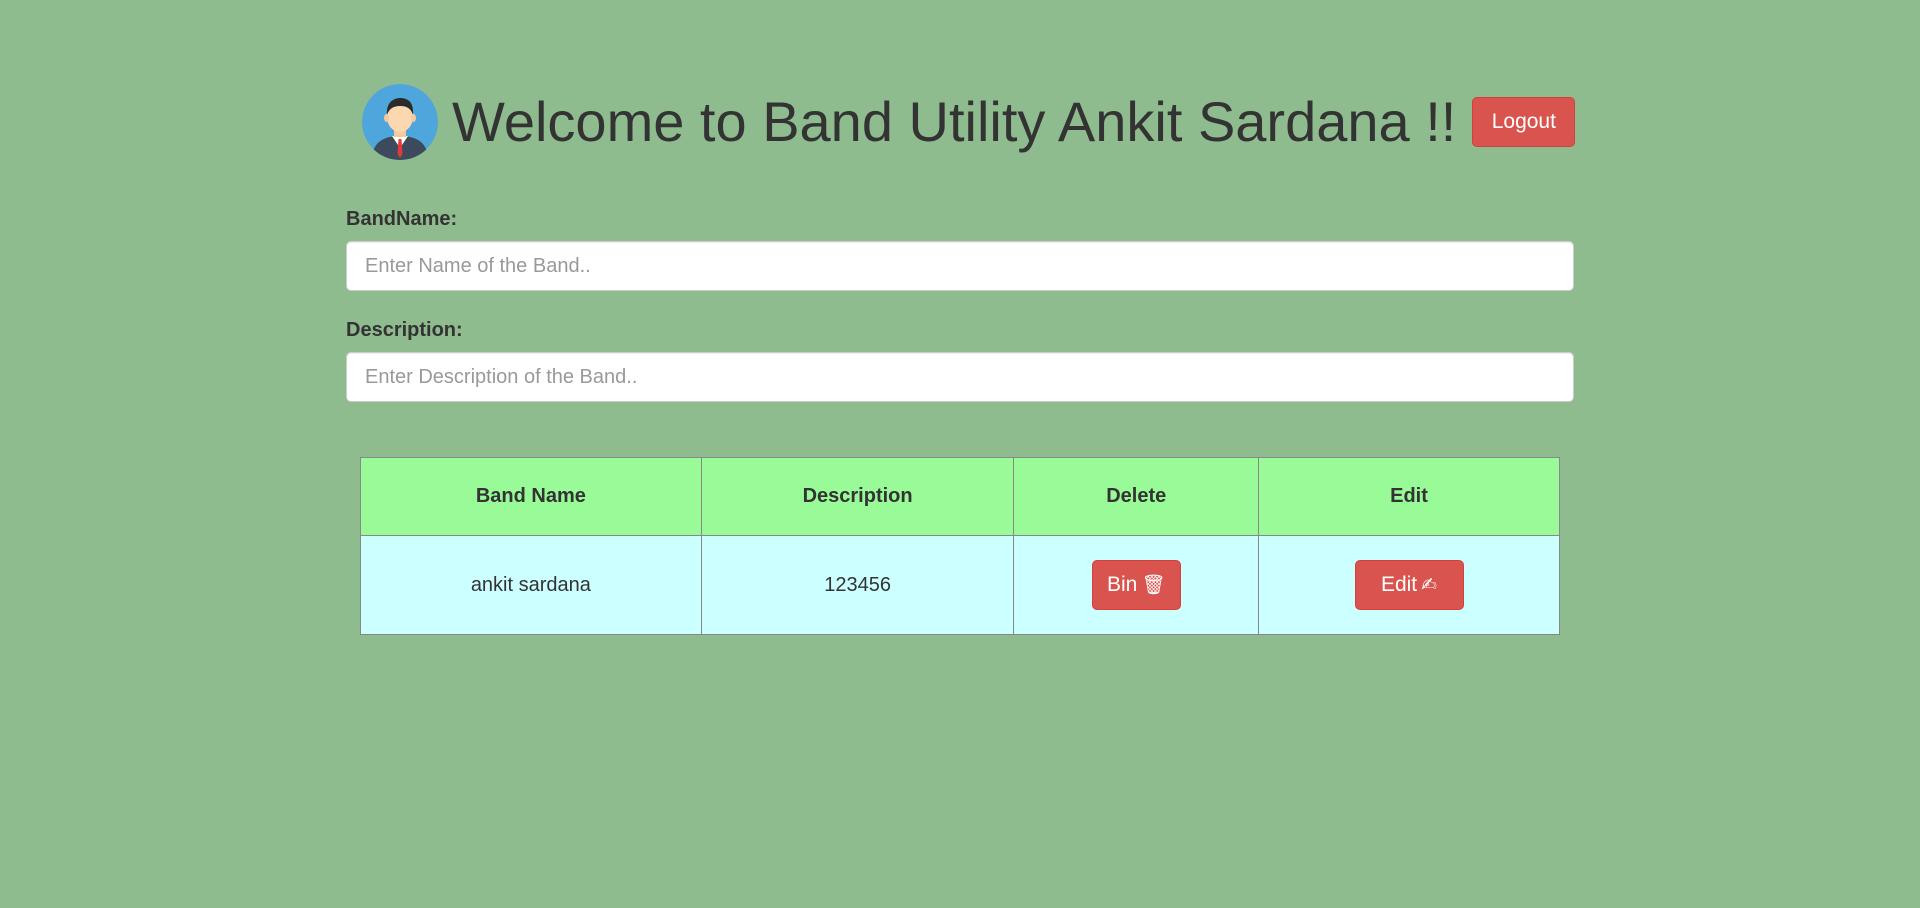  I want to click on description-input, so click(960, 377).